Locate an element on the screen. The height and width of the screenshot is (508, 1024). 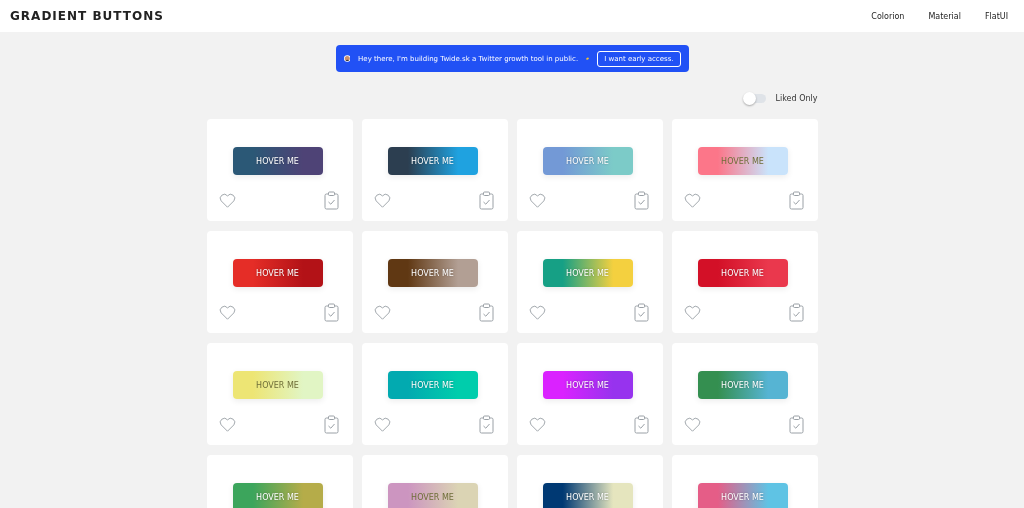
toggle-label: Liked Only is located at coordinates (796, 98).